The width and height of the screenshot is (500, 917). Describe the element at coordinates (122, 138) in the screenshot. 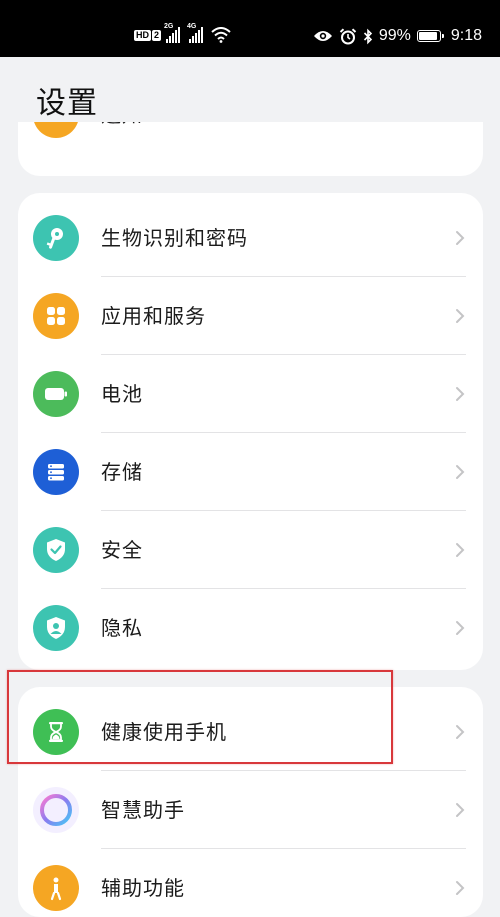

I see `settings-item-label: 通知` at that location.